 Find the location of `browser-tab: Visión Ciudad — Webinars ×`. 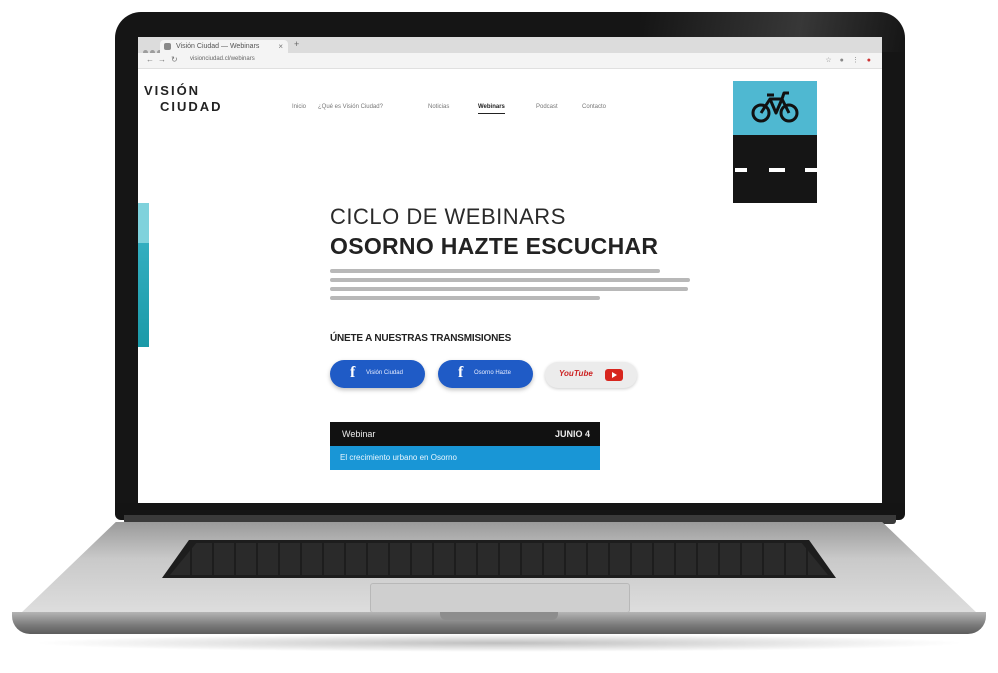

browser-tab: Visión Ciudad — Webinars × is located at coordinates (224, 46).